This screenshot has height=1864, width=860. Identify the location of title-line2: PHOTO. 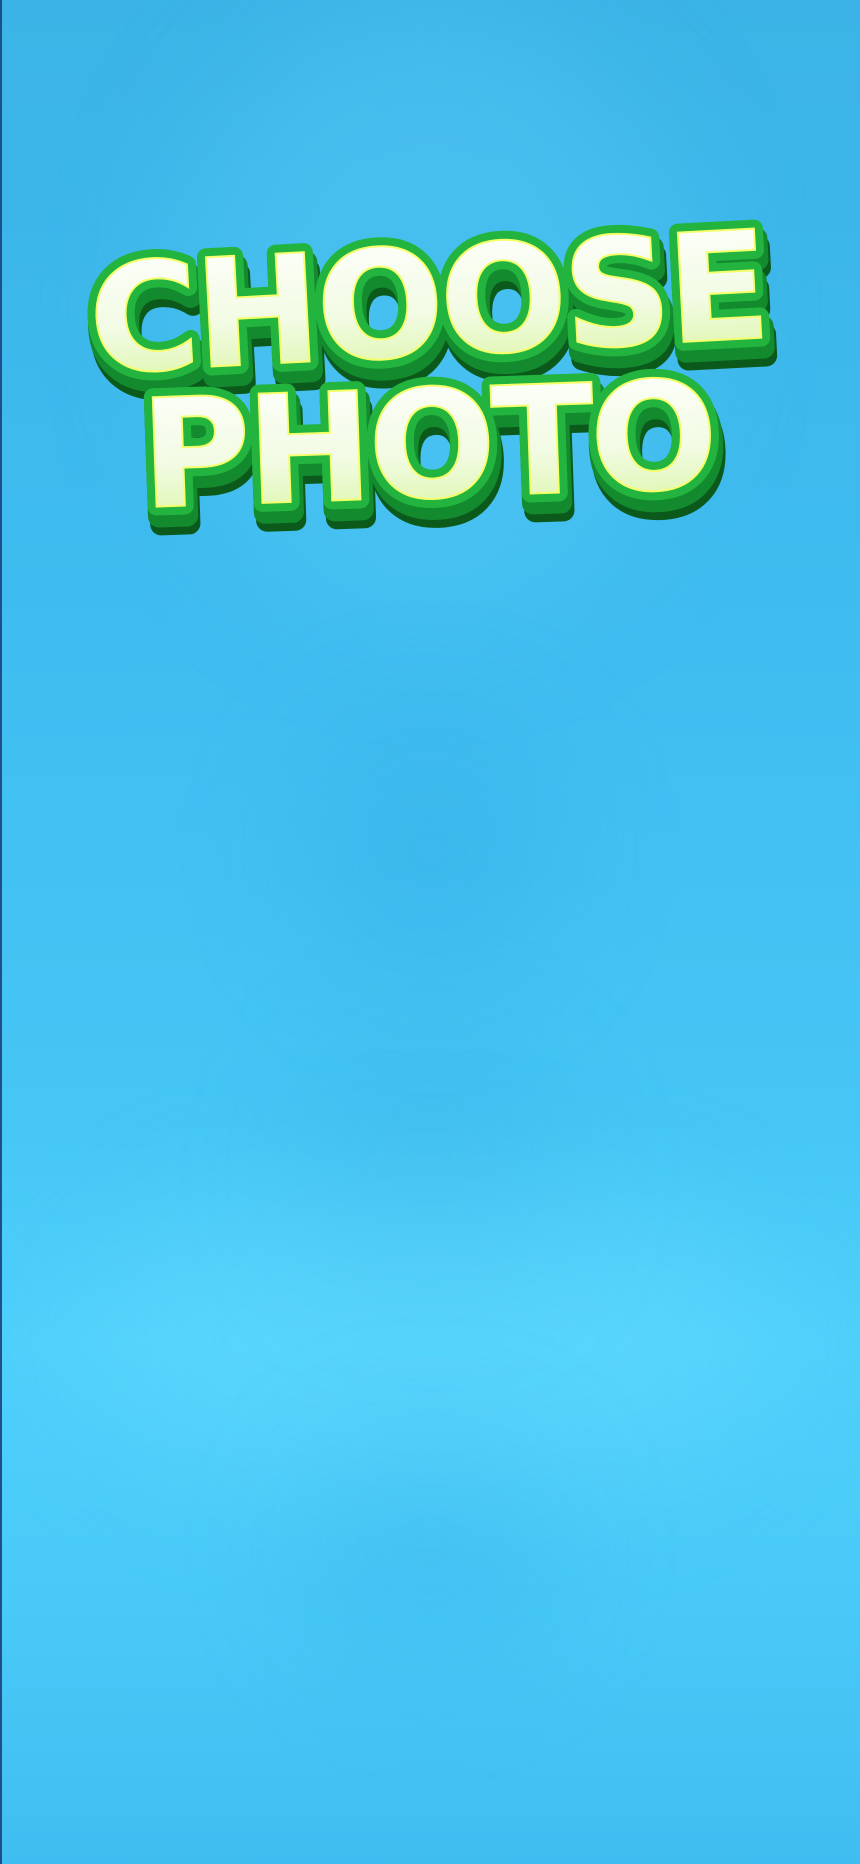
(427, 446).